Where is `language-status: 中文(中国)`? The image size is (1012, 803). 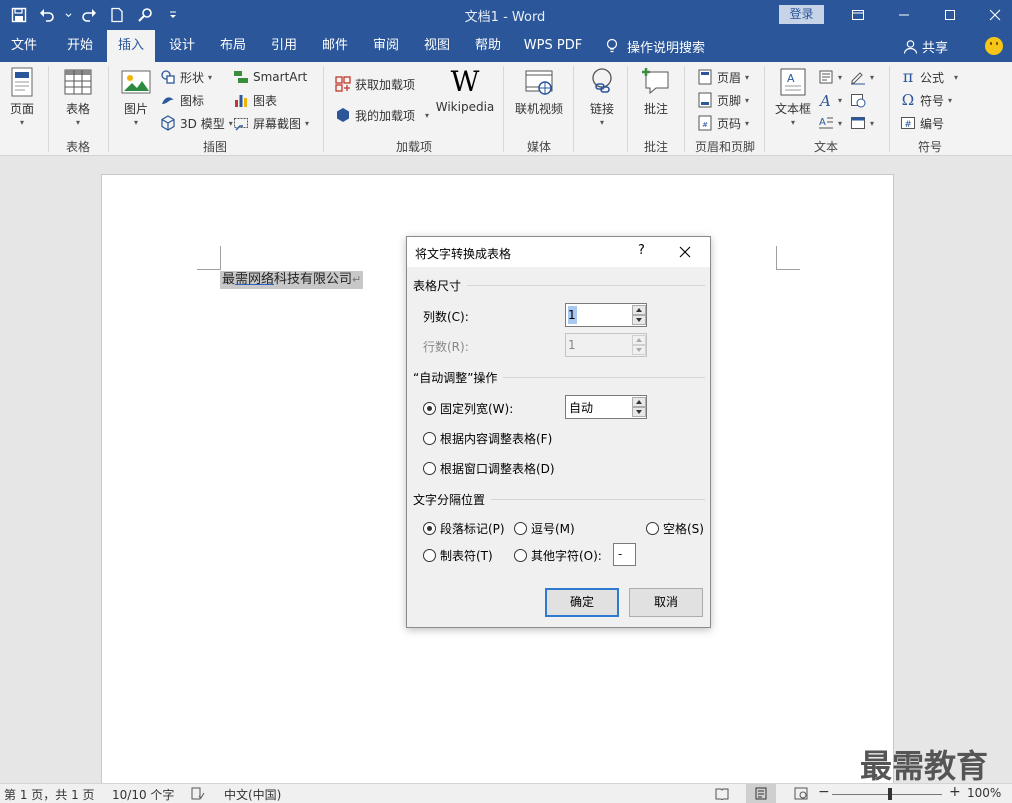
language-status: 中文(中国) is located at coordinates (252, 794).